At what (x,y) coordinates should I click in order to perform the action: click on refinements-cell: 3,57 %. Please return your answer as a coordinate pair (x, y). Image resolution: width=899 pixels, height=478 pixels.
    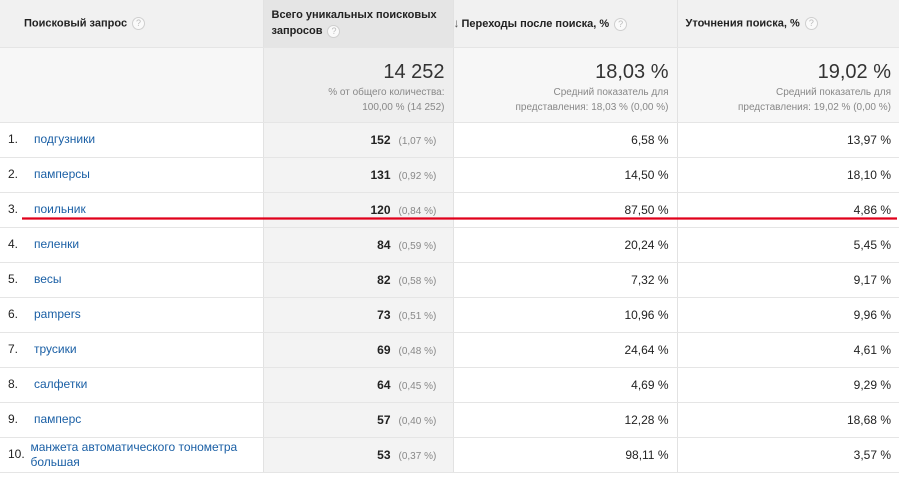
    Looking at the image, I should click on (788, 455).